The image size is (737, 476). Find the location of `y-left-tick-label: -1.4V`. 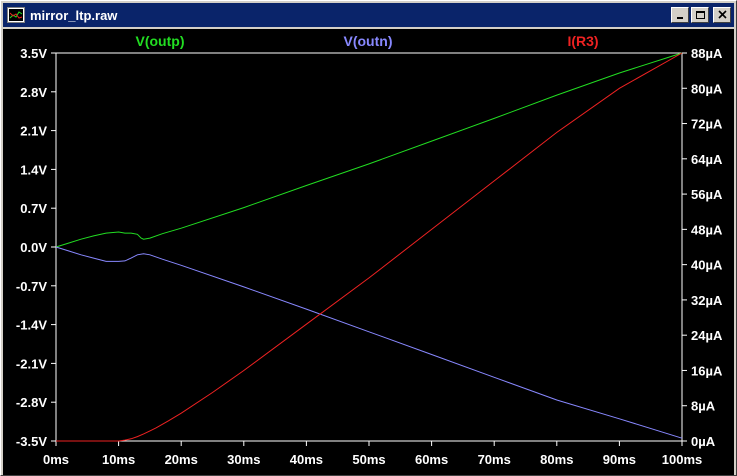

y-left-tick-label: -1.4V is located at coordinates (31, 325).